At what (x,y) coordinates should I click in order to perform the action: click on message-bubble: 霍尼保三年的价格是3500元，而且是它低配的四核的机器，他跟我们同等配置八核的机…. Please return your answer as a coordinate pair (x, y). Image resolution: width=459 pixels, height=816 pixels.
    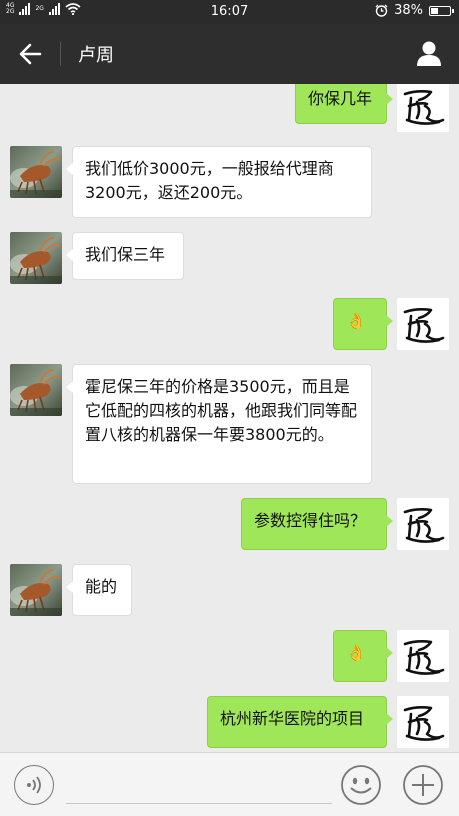
    Looking at the image, I should click on (219, 424).